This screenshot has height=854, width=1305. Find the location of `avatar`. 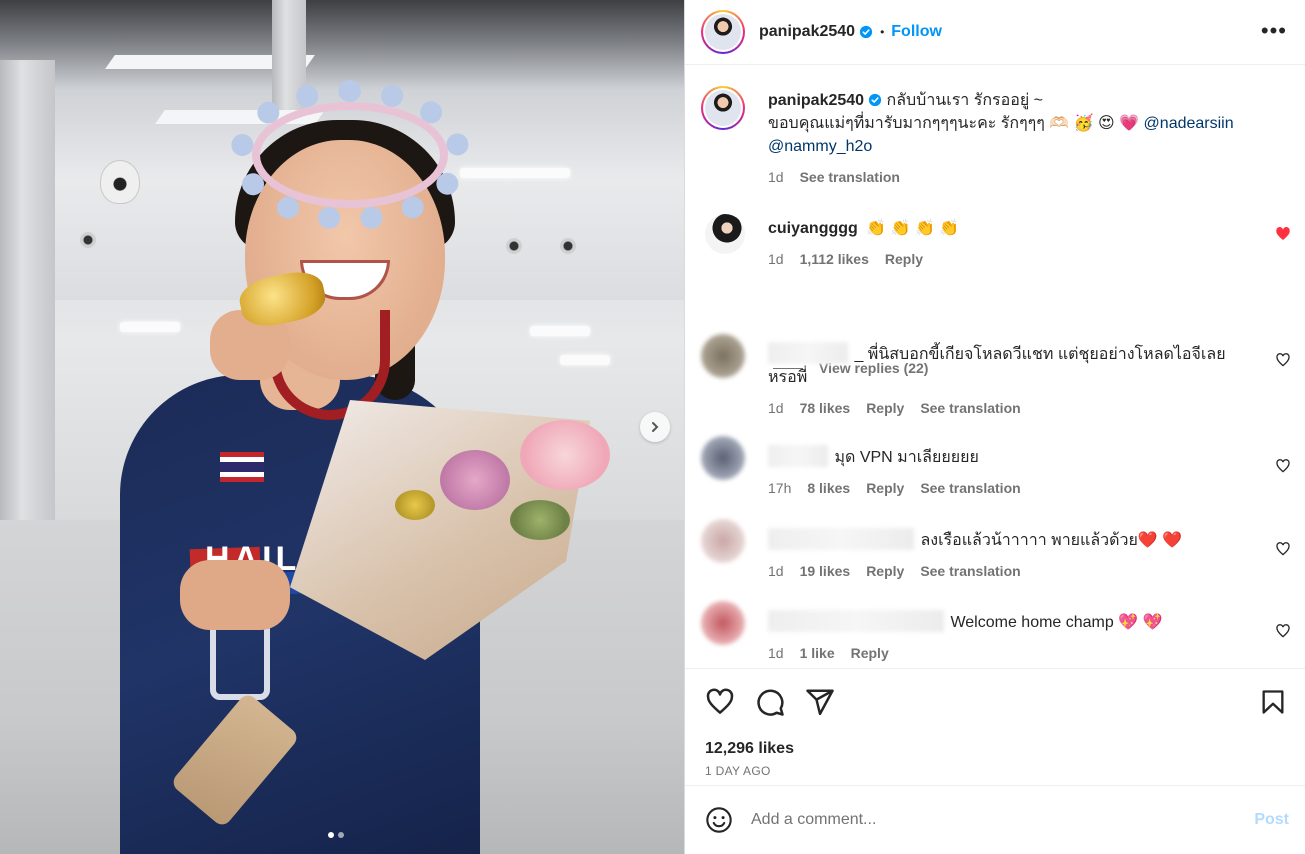

avatar is located at coordinates (723, 32).